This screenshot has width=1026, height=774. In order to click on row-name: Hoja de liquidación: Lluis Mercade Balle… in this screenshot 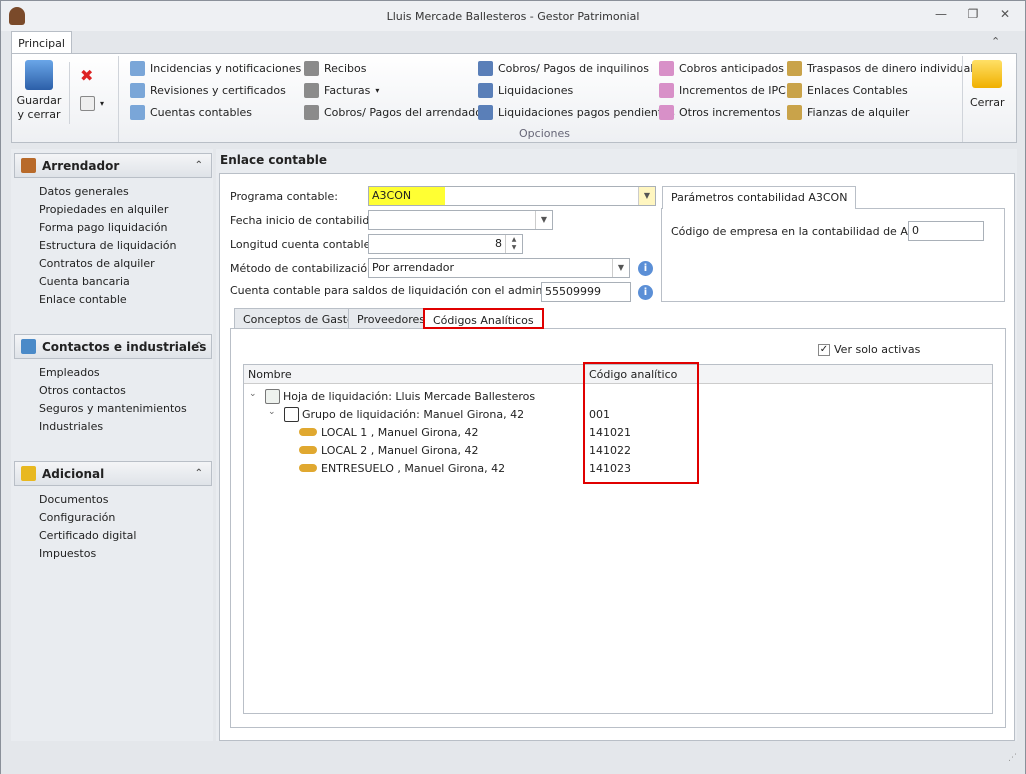, I will do `click(409, 396)`.